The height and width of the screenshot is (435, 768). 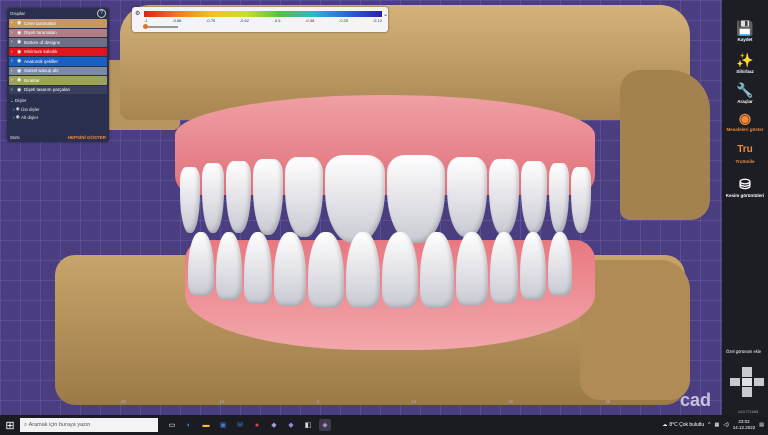 What do you see at coordinates (89, 425) in the screenshot?
I see `taskbar-search-input: ⌕ Aramak için buraya yazın` at bounding box center [89, 425].